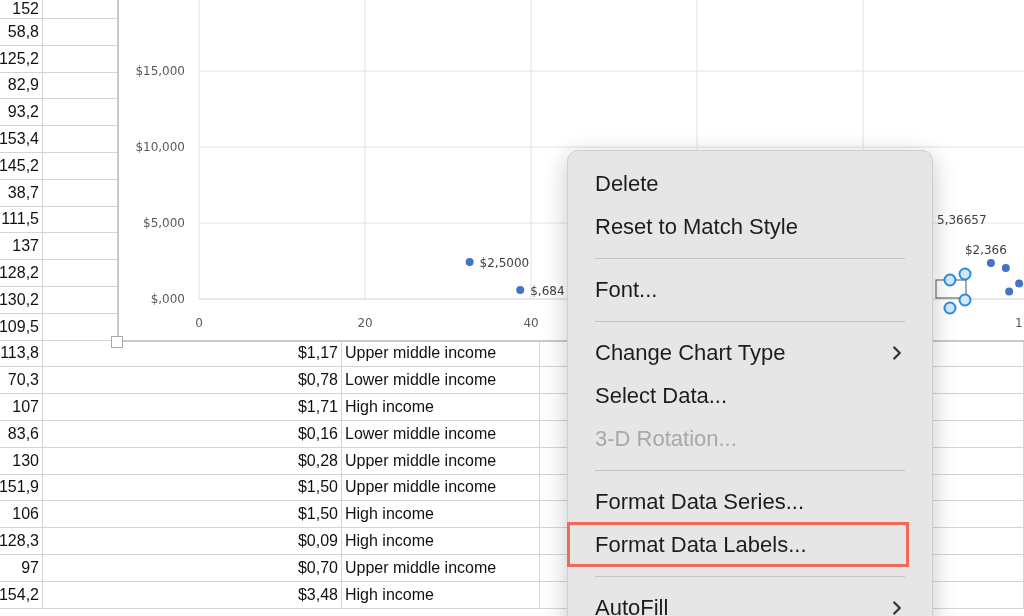  Describe the element at coordinates (953, 291) in the screenshot. I see `selected-labels-drawing` at that location.